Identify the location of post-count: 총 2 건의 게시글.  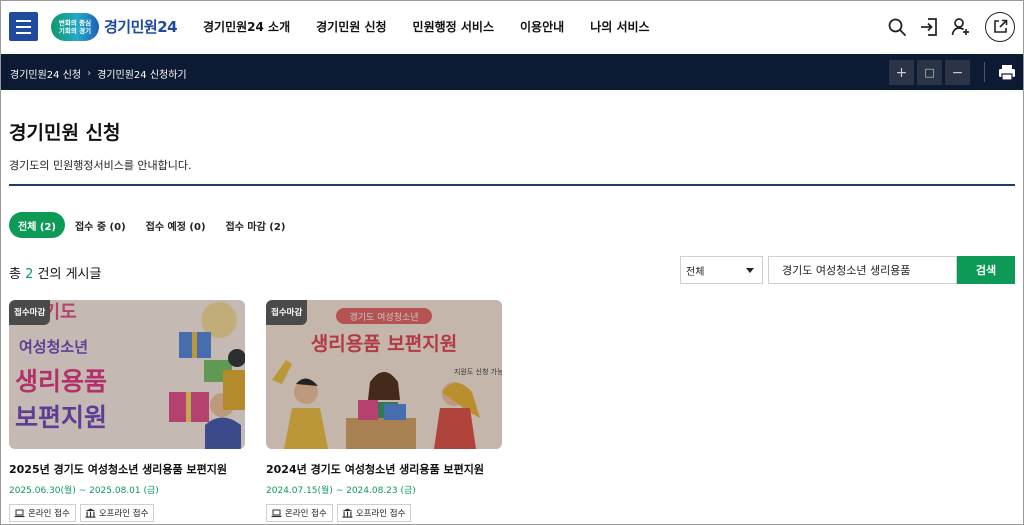
(55, 272).